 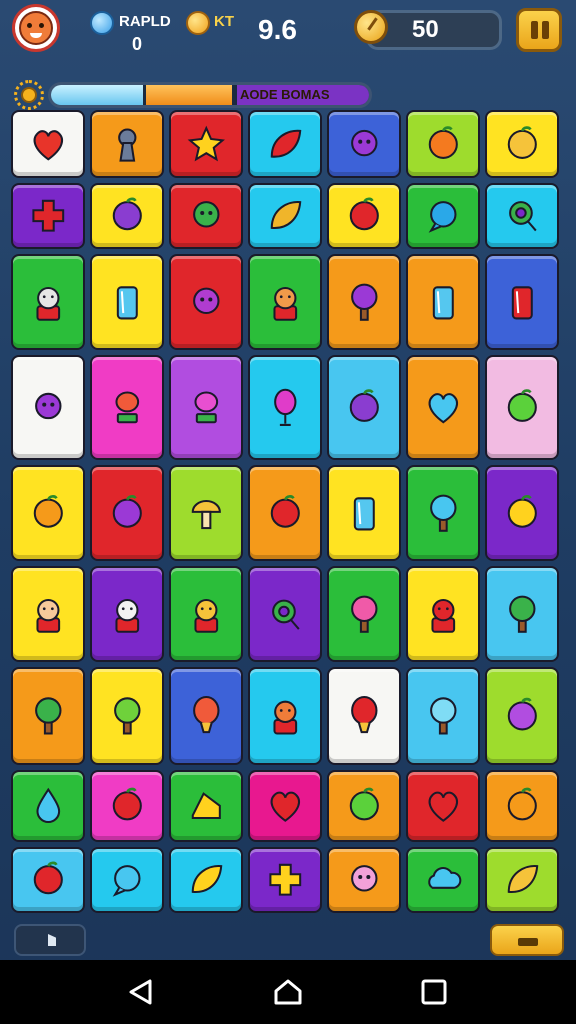 What do you see at coordinates (50, 940) in the screenshot?
I see `menu-button` at bounding box center [50, 940].